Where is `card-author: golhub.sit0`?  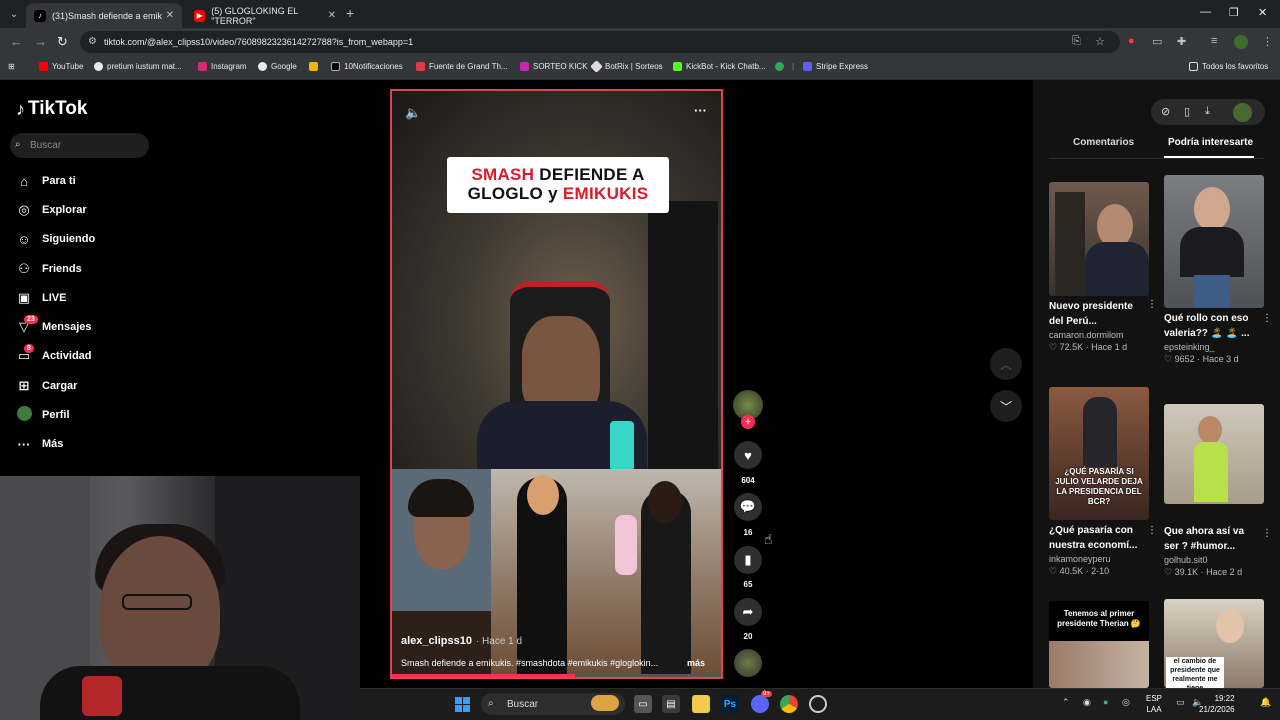 card-author: golhub.sit0 is located at coordinates (1214, 560).